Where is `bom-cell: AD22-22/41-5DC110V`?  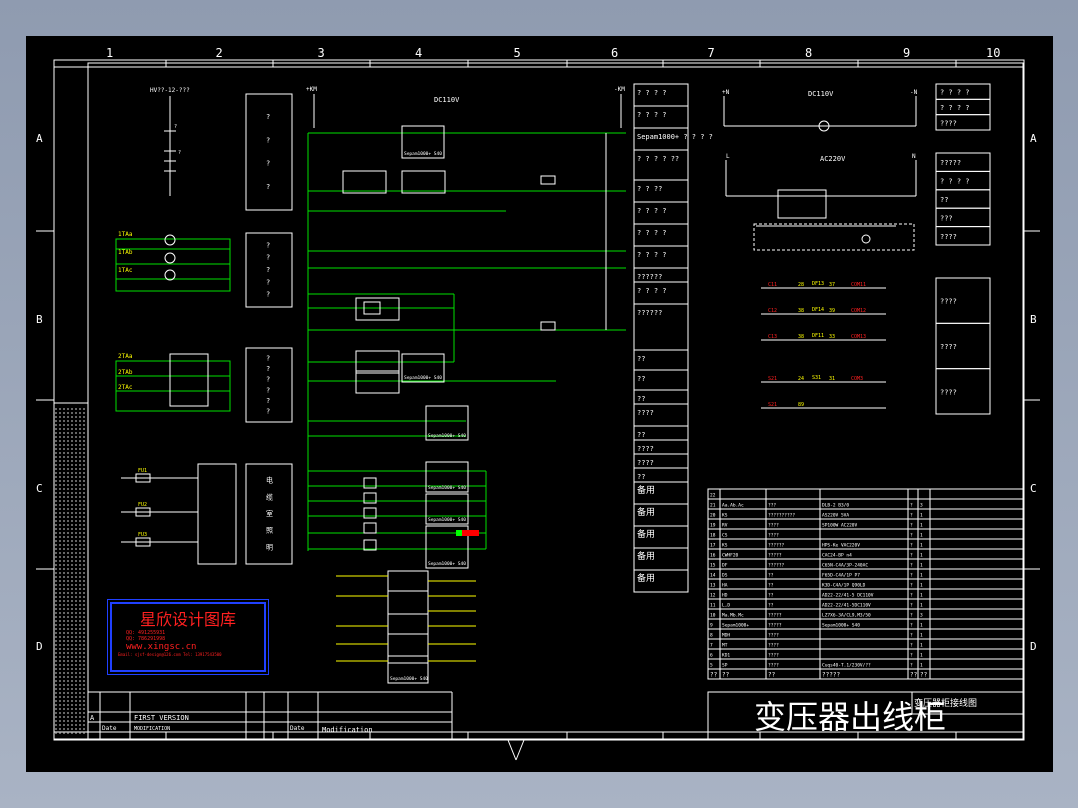
bom-cell: AD22-22/41-5DC110V is located at coordinates (846, 606).